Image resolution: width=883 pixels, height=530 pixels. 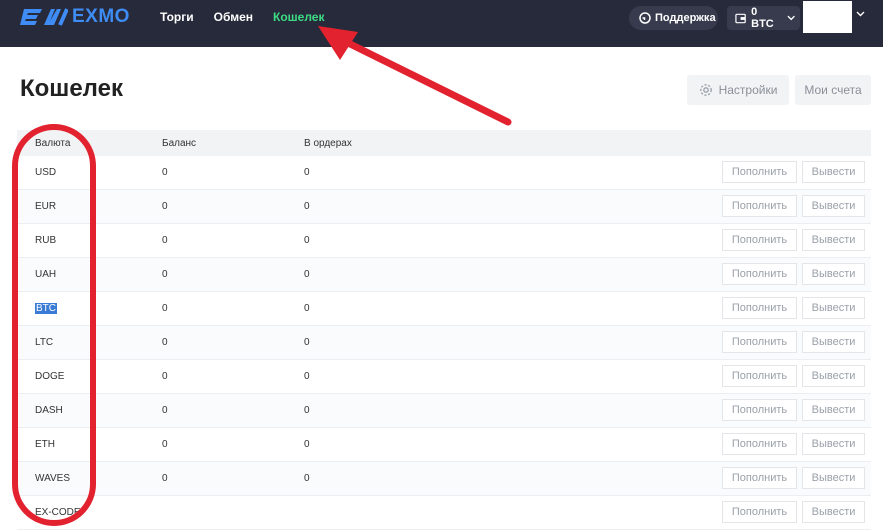 I want to click on currency-code: DASH, so click(x=49, y=410).